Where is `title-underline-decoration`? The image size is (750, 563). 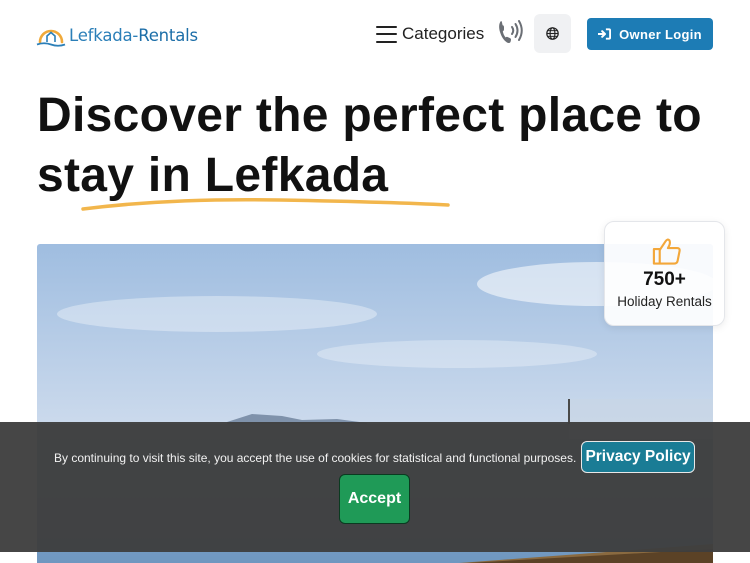 title-underline-decoration is located at coordinates (265, 204).